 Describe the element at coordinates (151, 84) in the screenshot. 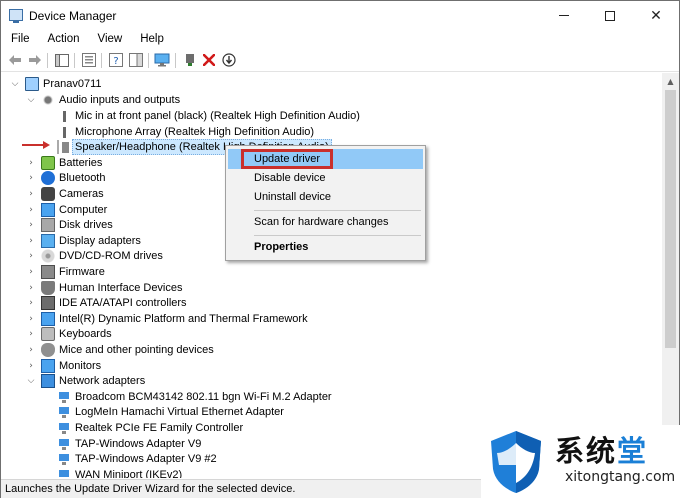

I see `tree-root: ⌵ Pranav0711` at that location.